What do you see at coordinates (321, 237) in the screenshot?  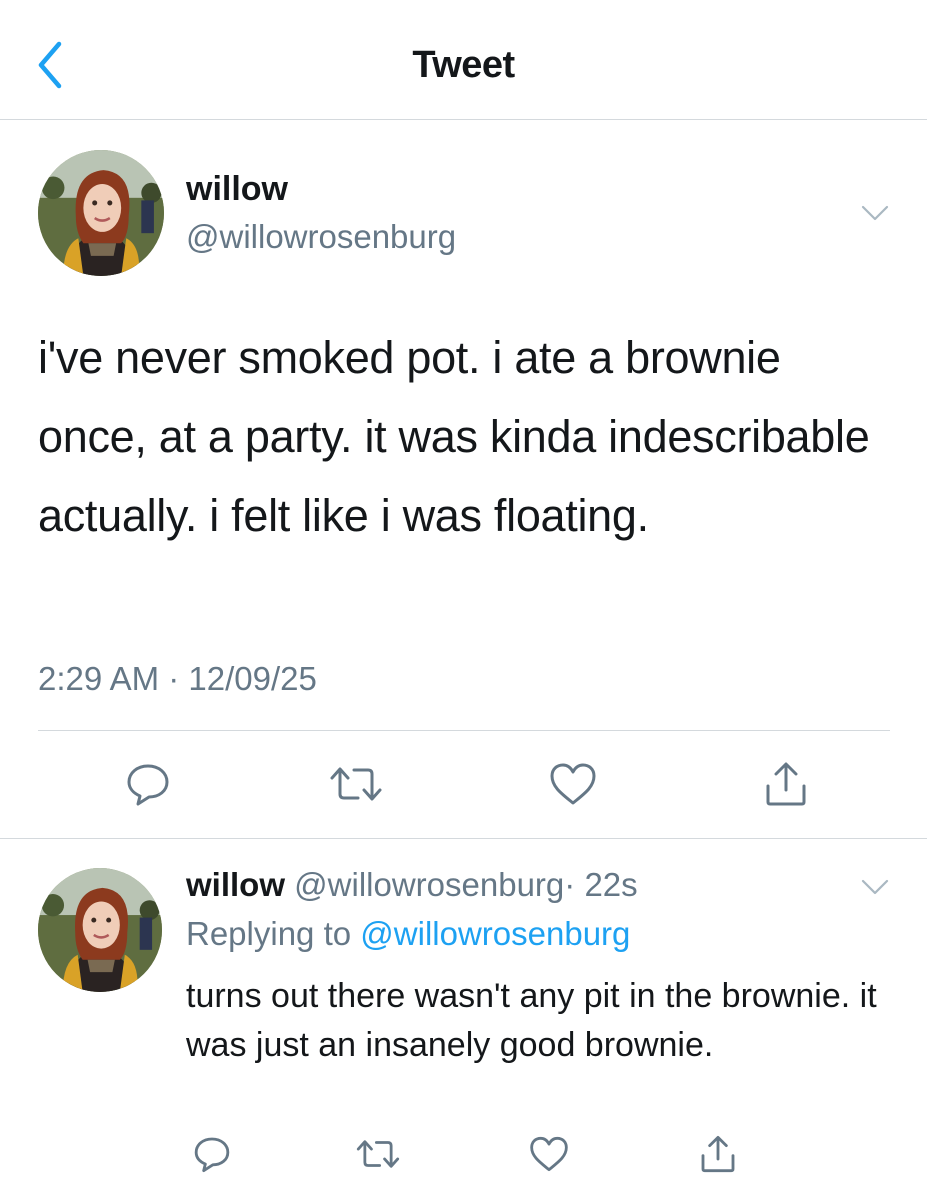 I see `author-handle: @willowrosenburg` at bounding box center [321, 237].